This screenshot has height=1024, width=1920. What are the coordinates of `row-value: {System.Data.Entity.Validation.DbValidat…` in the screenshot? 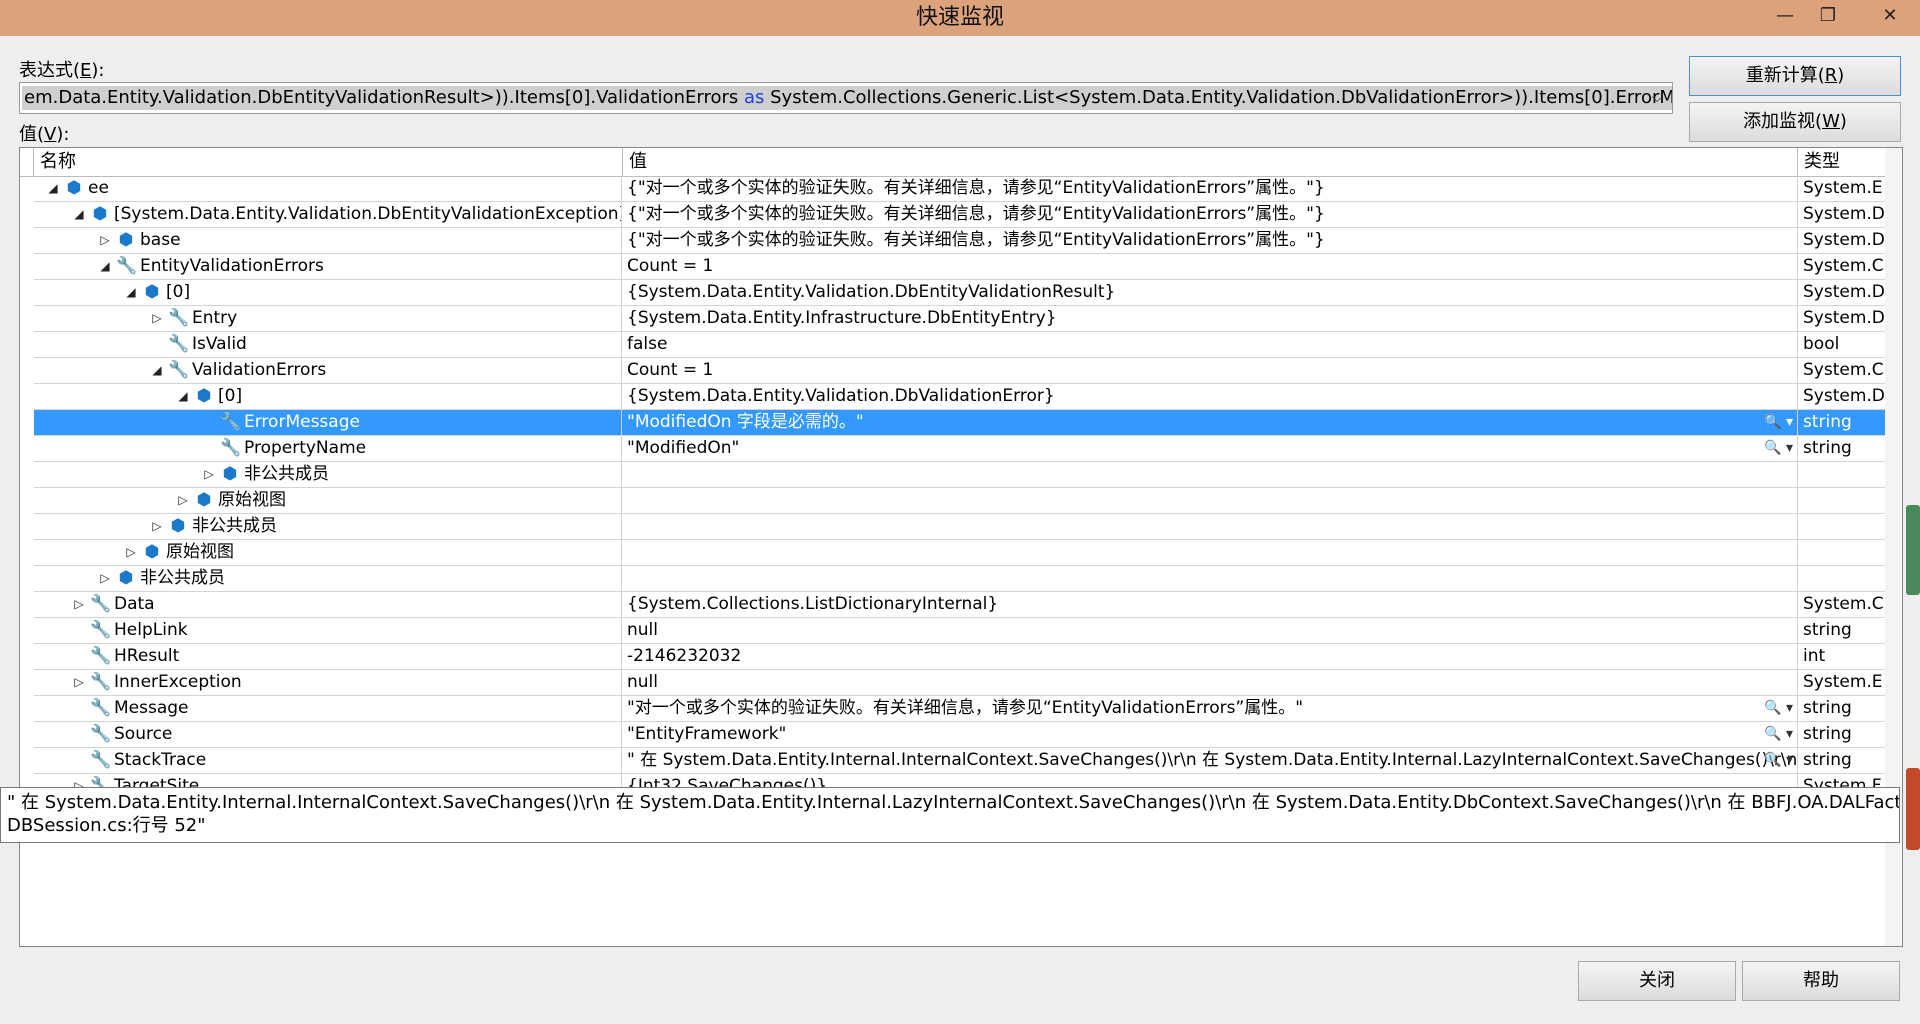 It's located at (841, 396).